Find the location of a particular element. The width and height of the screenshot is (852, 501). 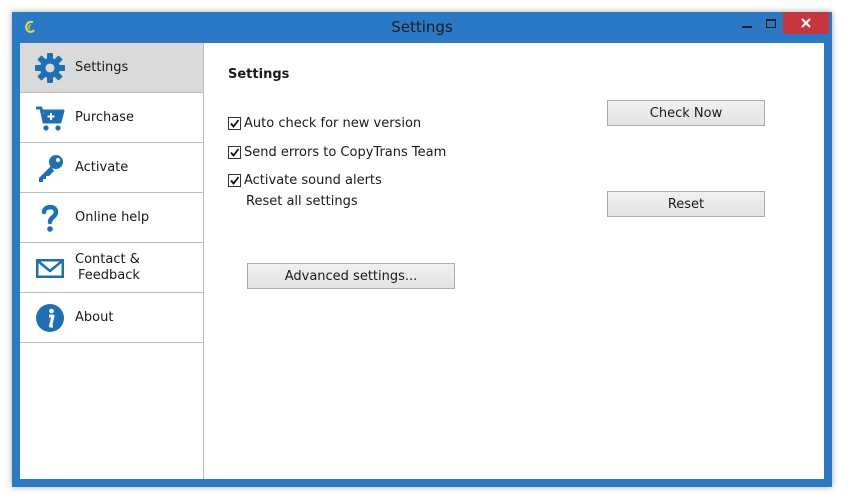

key-icon is located at coordinates (51, 168).